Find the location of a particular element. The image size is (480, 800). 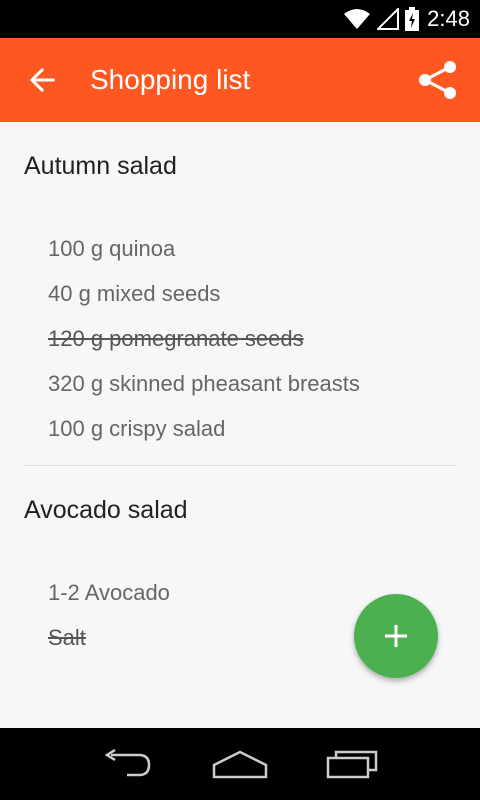

section-title: Avocado salad is located at coordinates (106, 510).